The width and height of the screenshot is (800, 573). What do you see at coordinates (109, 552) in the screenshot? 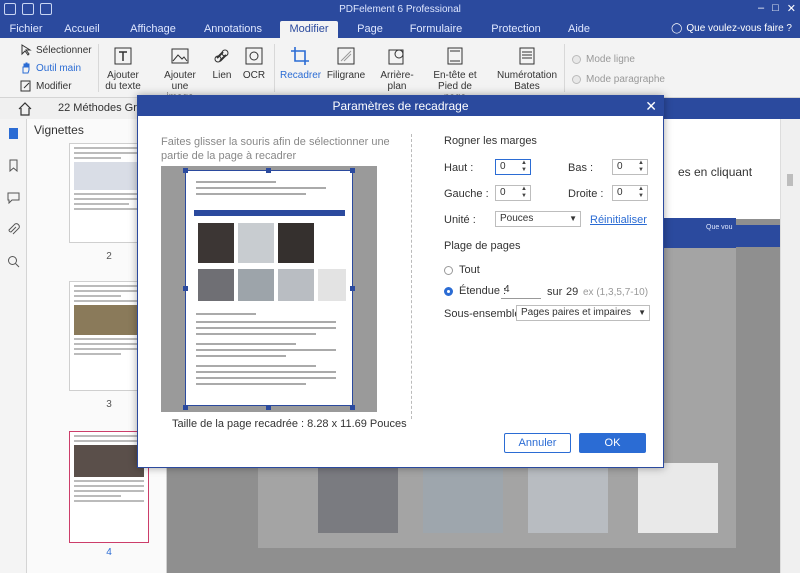
I see `thumbnail-page-number: 4` at bounding box center [109, 552].